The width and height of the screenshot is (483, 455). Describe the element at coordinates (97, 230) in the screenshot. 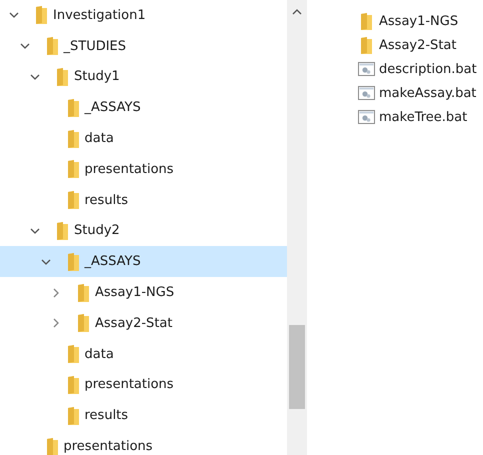

I see `folder-name: Study2` at that location.